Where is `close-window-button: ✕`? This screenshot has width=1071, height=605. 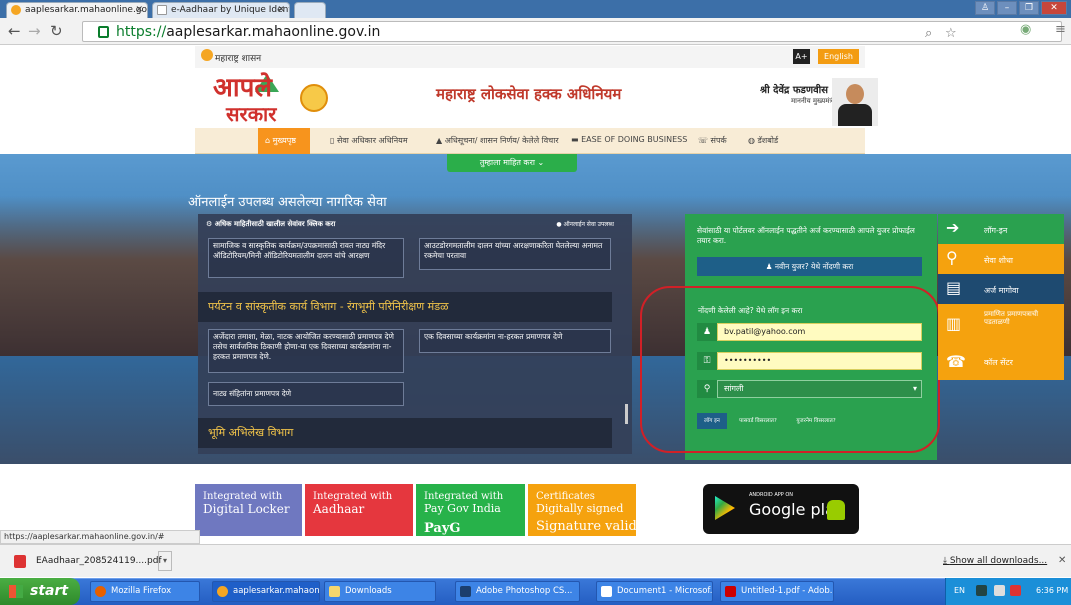
close-window-button: ✕ is located at coordinates (1054, 8).